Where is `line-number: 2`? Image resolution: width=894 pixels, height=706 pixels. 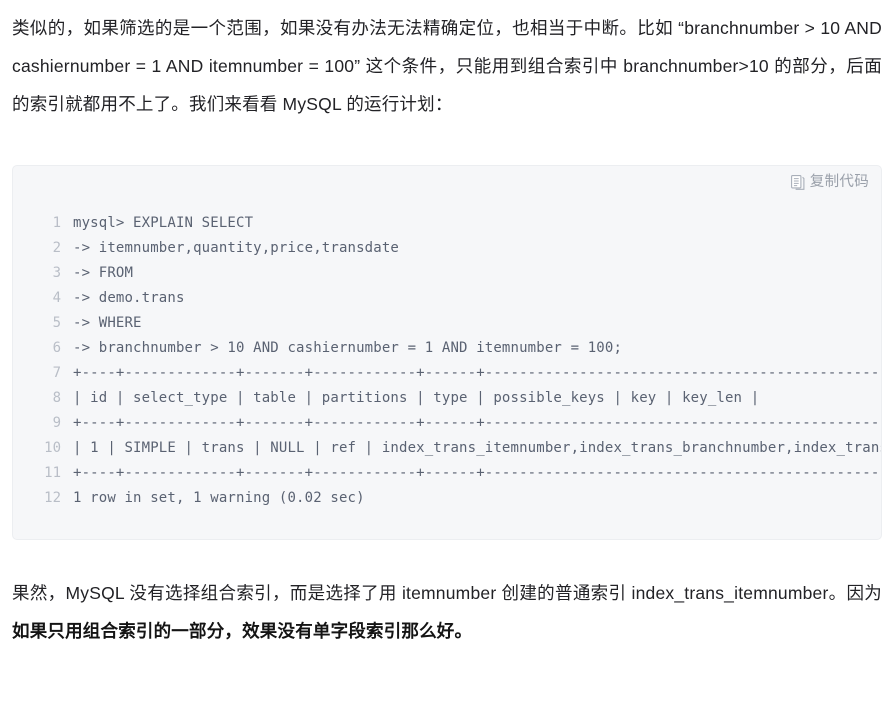 line-number: 2 is located at coordinates (56, 248).